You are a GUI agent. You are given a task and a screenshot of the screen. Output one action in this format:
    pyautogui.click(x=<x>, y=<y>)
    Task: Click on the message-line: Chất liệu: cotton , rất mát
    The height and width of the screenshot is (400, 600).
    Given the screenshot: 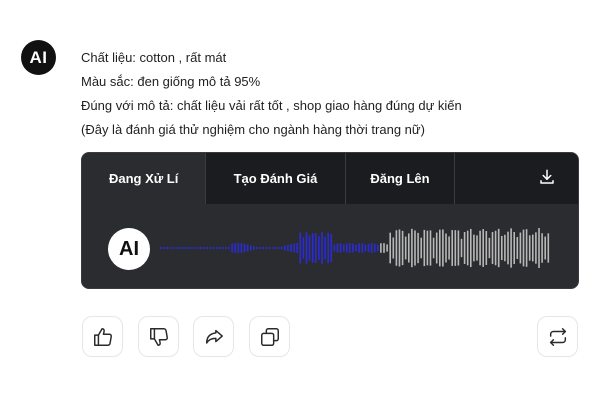 What is the action you would take?
    pyautogui.click(x=154, y=57)
    